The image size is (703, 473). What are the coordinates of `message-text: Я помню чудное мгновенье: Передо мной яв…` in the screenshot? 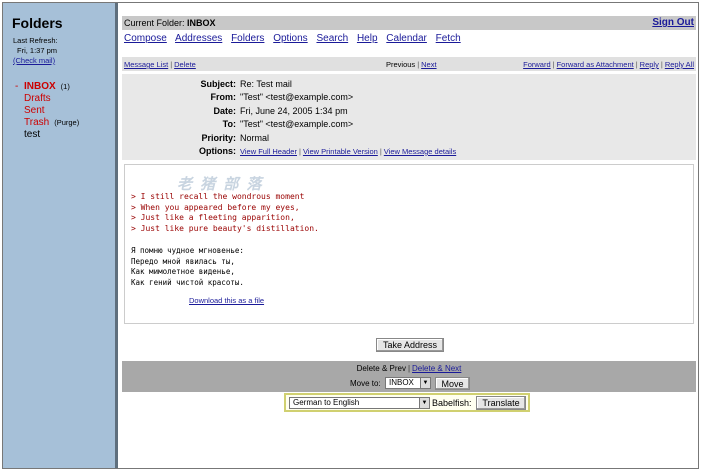 It's located at (187, 266).